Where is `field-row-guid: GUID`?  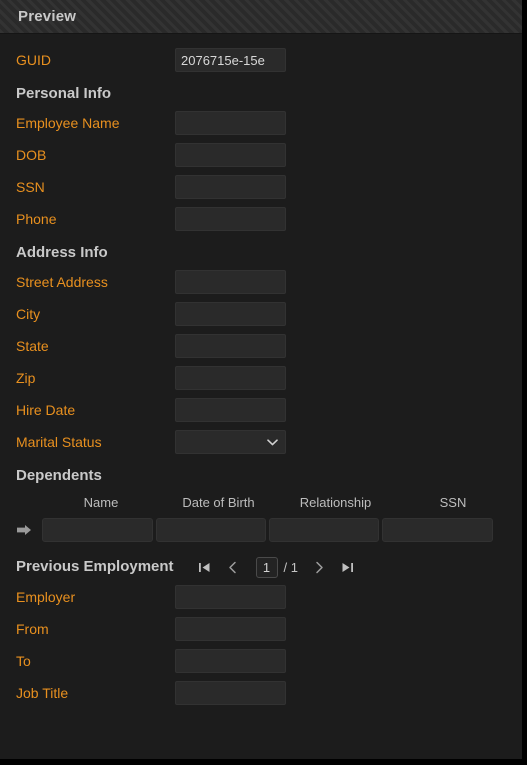 field-row-guid: GUID is located at coordinates (261, 60).